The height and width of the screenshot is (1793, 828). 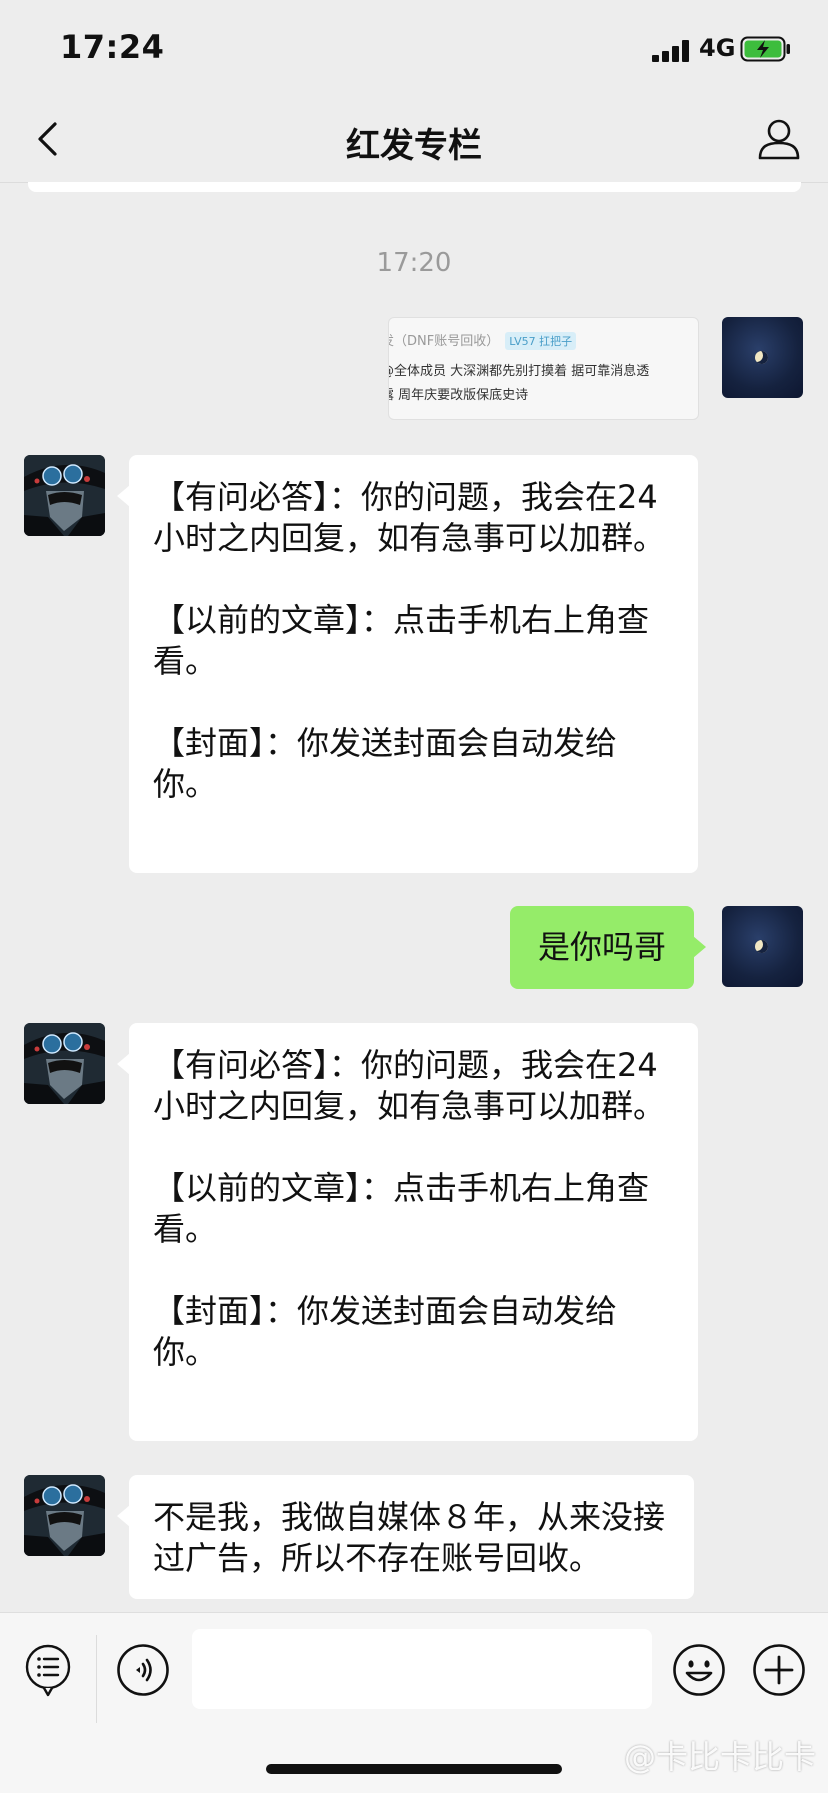 What do you see at coordinates (414, 48) in the screenshot?
I see `status-bar: 17:24 4G` at bounding box center [414, 48].